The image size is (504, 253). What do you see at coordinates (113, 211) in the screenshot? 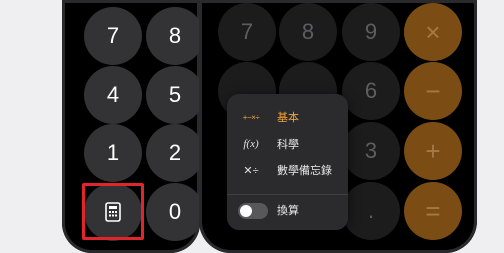
I see `highlight-box` at bounding box center [113, 211].